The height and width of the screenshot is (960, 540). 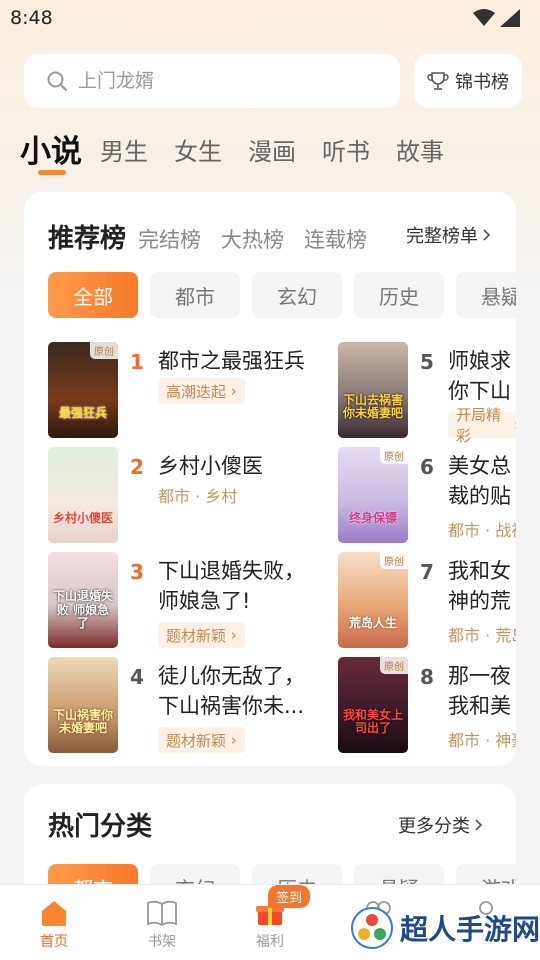 I want to click on book-tag-label: 开局精彩, so click(x=479, y=425).